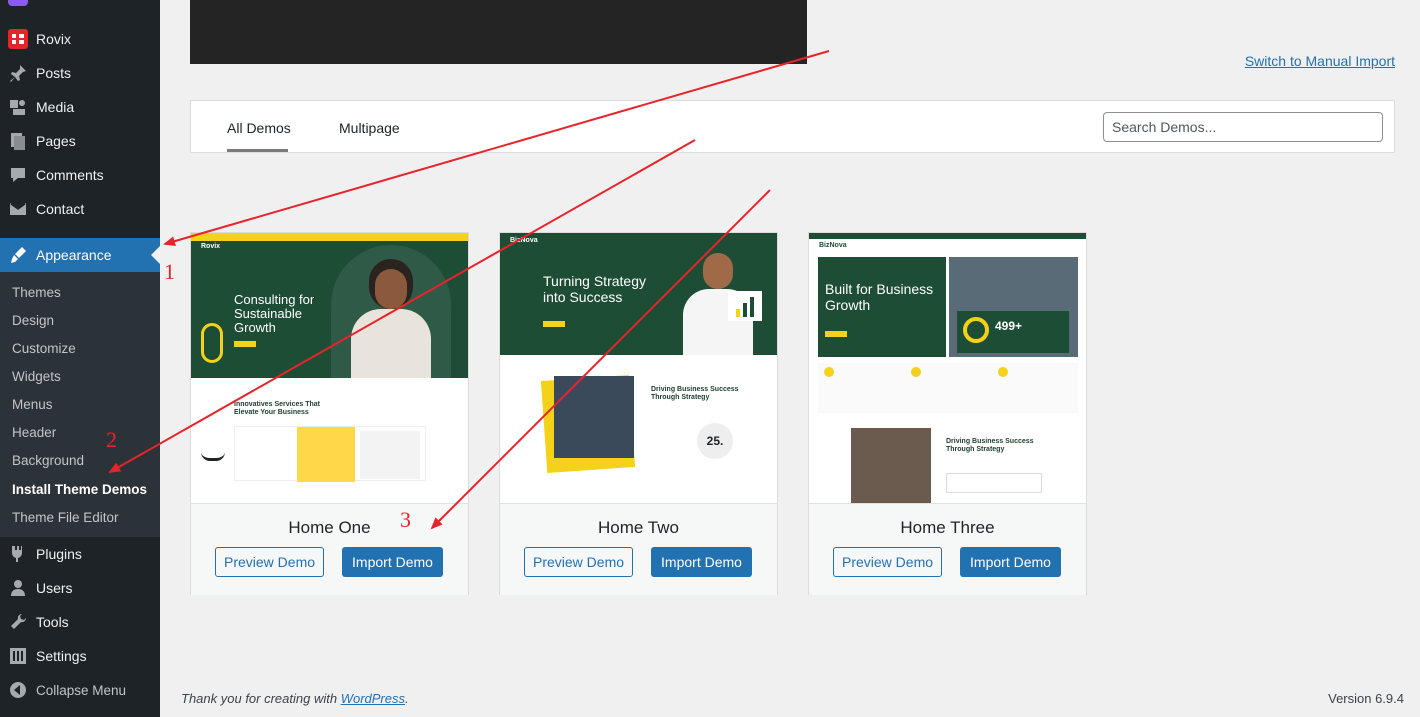 Image resolution: width=1420 pixels, height=717 pixels. What do you see at coordinates (80, 73) in the screenshot?
I see `menu-item-posts: Posts` at bounding box center [80, 73].